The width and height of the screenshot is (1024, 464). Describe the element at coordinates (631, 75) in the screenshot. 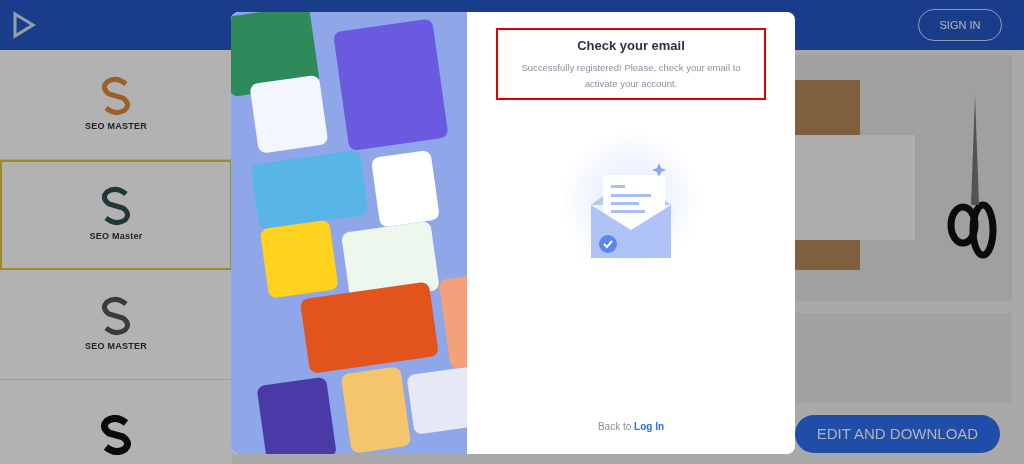

I see `dialog-message: Successfully registered! Please, check your email to activate your account.` at that location.